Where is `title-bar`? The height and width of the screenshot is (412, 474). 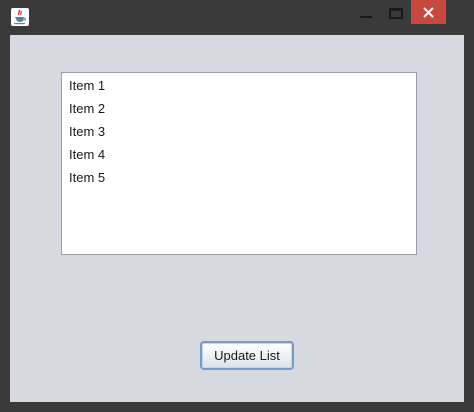
title-bar is located at coordinates (237, 17).